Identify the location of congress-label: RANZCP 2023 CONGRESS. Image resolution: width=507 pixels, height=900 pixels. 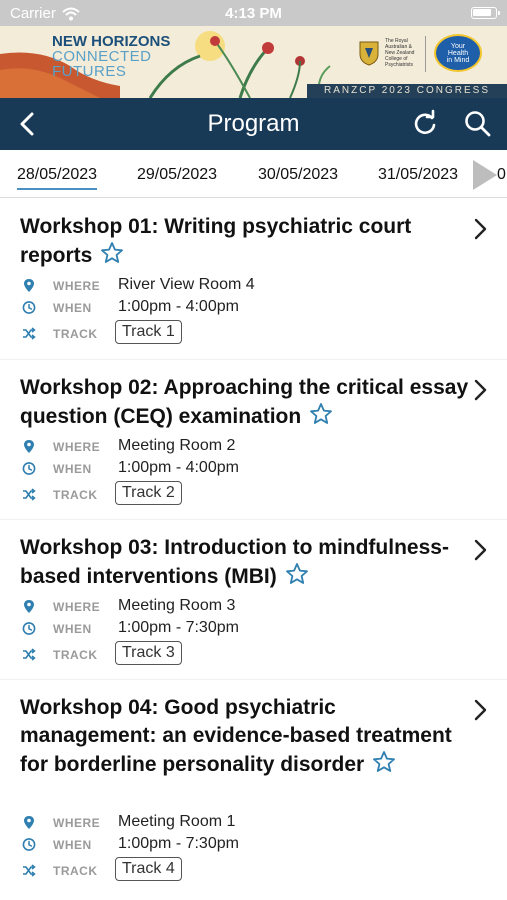
(407, 91).